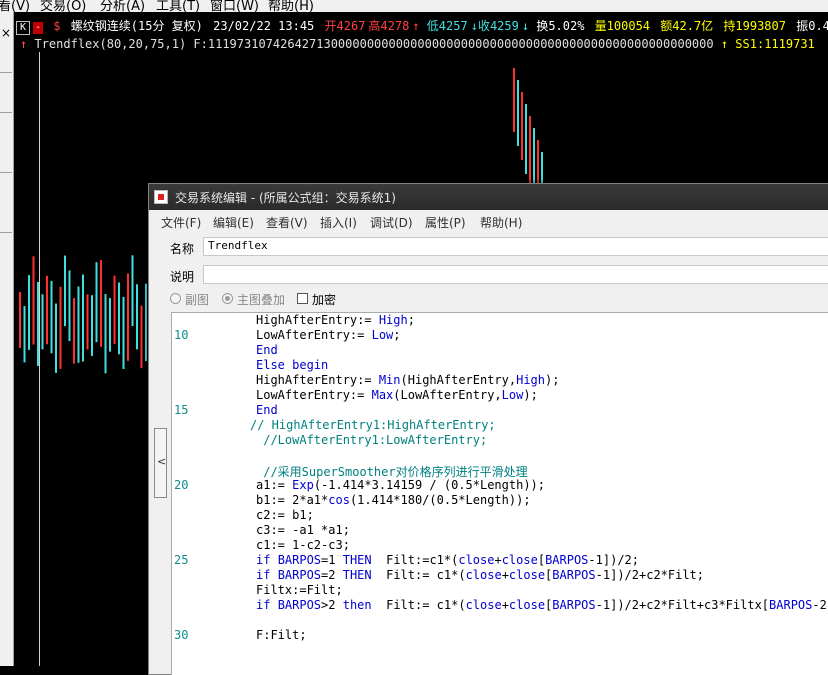 The height and width of the screenshot is (675, 828). What do you see at coordinates (261, 300) in the screenshot?
I see `main-overlay-label: 主图叠加` at bounding box center [261, 300].